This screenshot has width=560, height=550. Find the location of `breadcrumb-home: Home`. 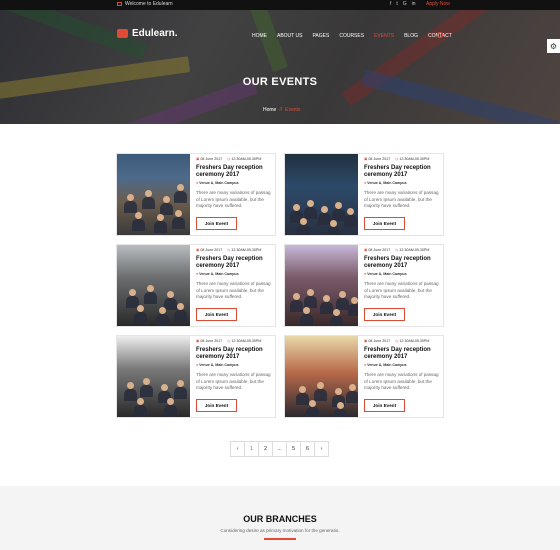

breadcrumb-home: Home is located at coordinates (269, 110).